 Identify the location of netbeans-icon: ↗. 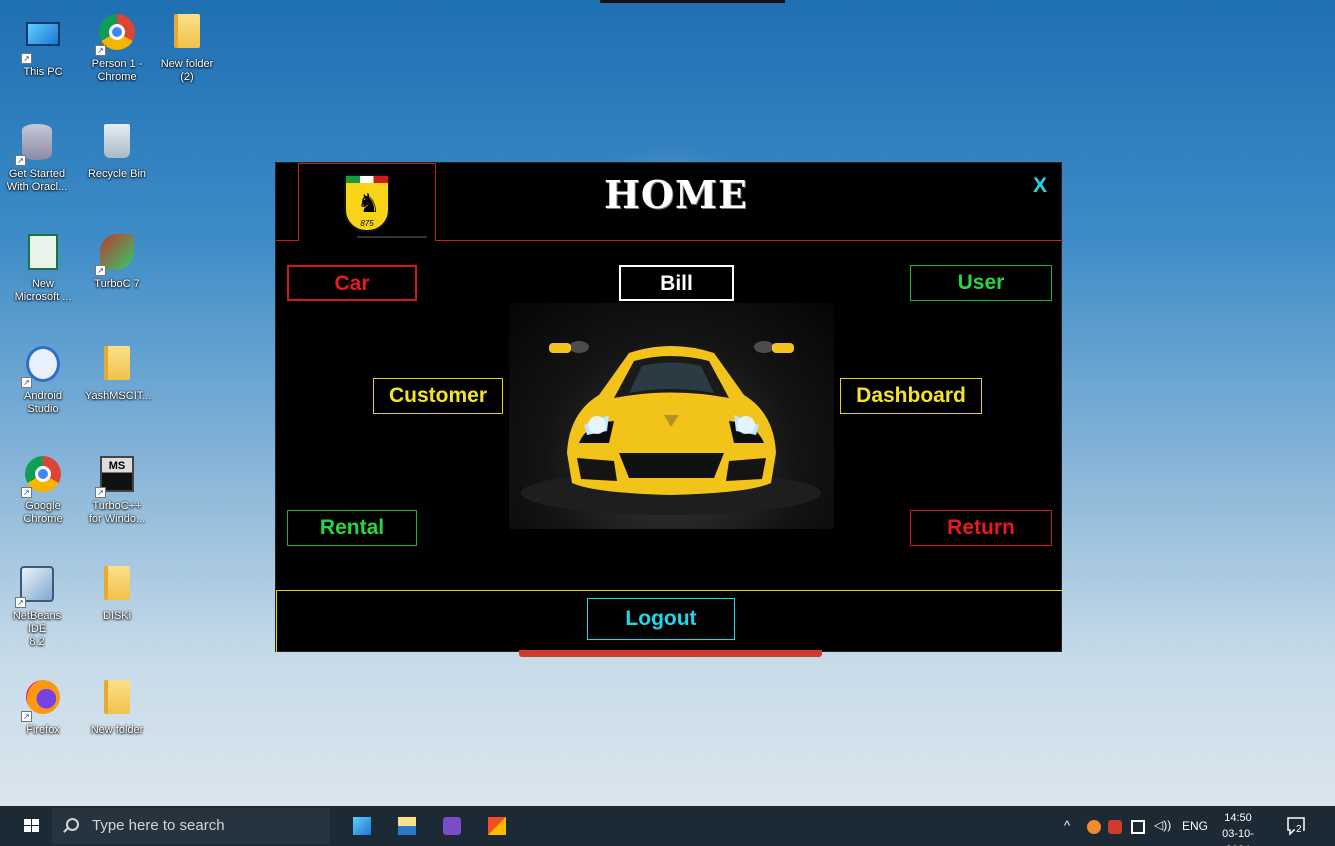
(36, 587).